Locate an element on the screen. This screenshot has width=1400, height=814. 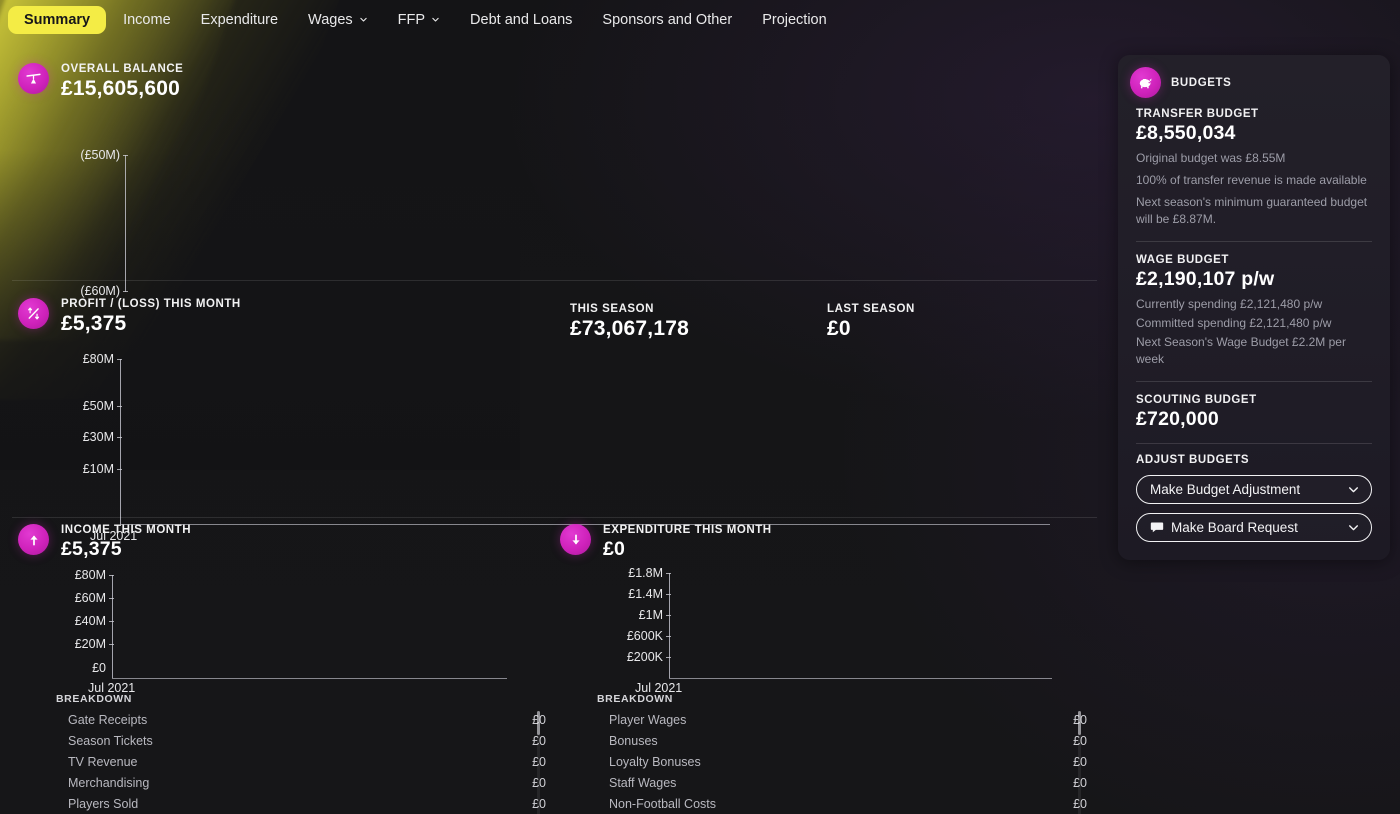
chart-ytick-label: £600K is located at coordinates (644, 636).